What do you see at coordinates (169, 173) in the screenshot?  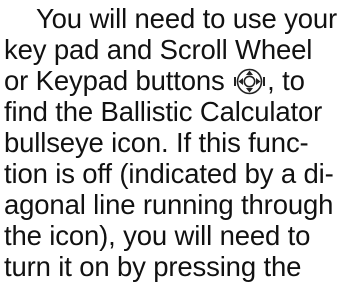 I see `paragraph-line-6: tion is off (indicated by a di-` at bounding box center [169, 173].